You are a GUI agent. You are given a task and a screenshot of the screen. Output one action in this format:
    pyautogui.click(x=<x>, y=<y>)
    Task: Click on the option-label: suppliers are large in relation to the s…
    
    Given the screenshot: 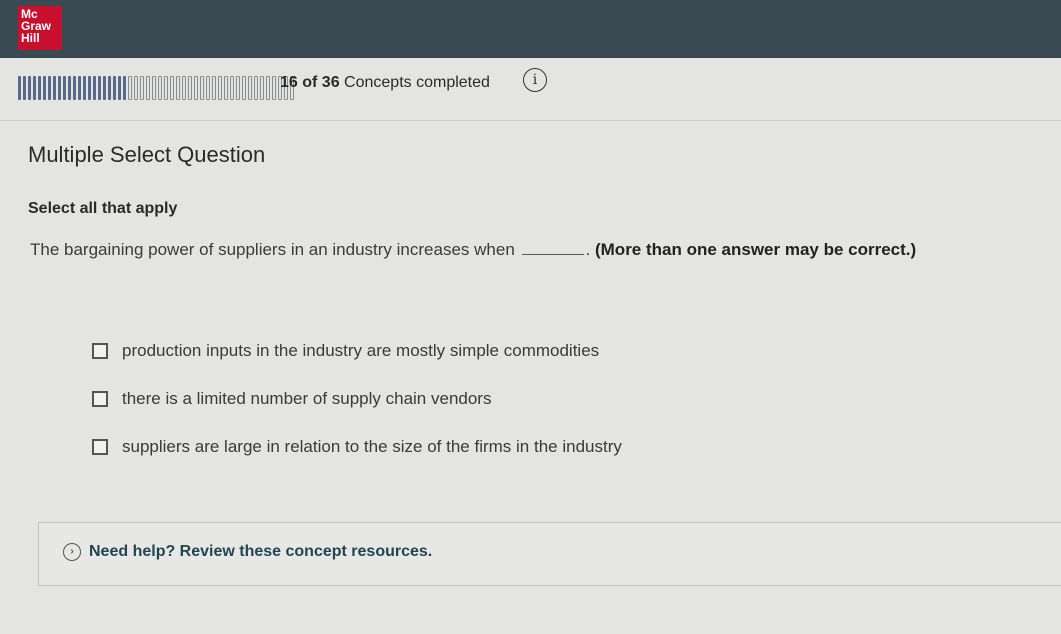 What is the action you would take?
    pyautogui.click(x=372, y=447)
    